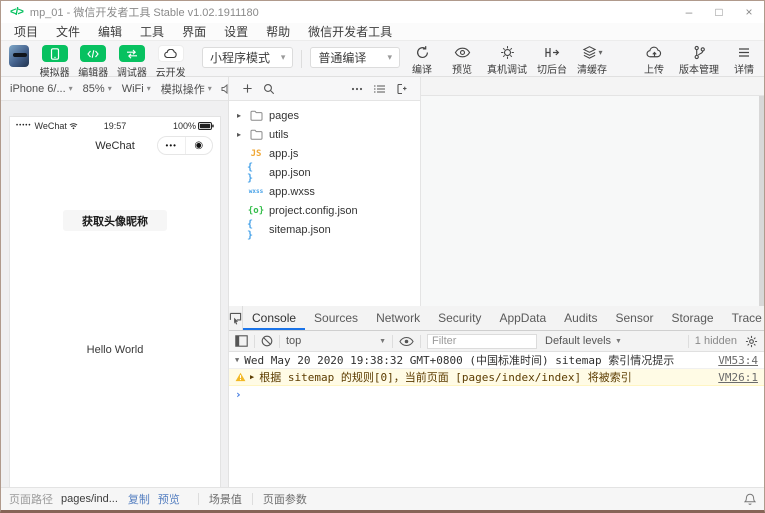 The width and height of the screenshot is (765, 513). What do you see at coordinates (209, 88) in the screenshot?
I see `chevron-down-icon: ▾` at bounding box center [209, 88].